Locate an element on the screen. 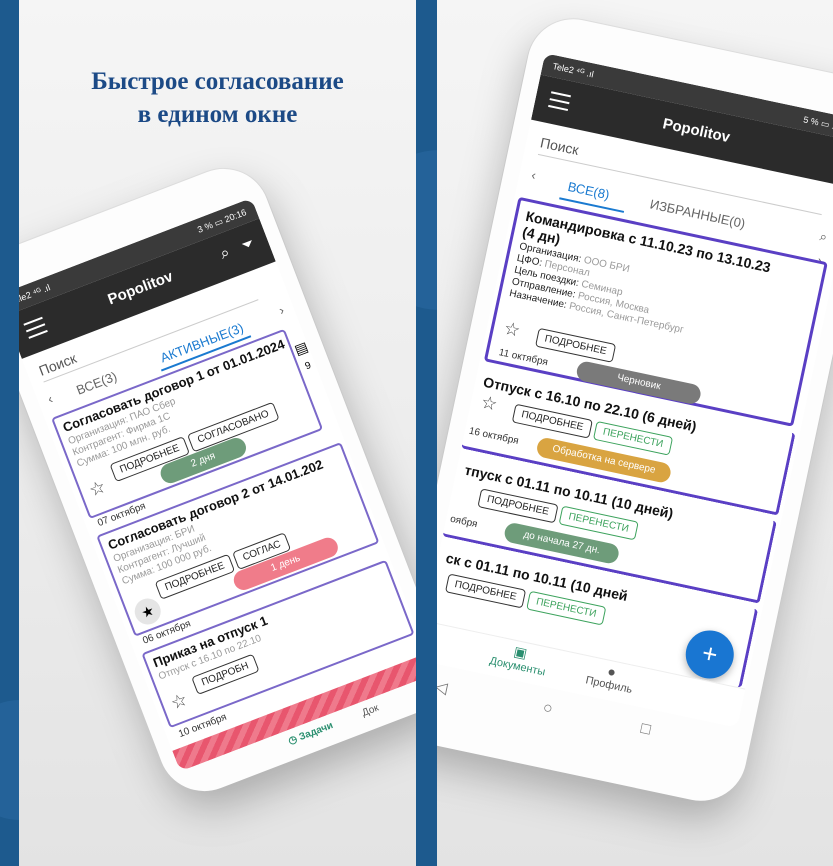  clock-icon: ◷ is located at coordinates (293, 740).